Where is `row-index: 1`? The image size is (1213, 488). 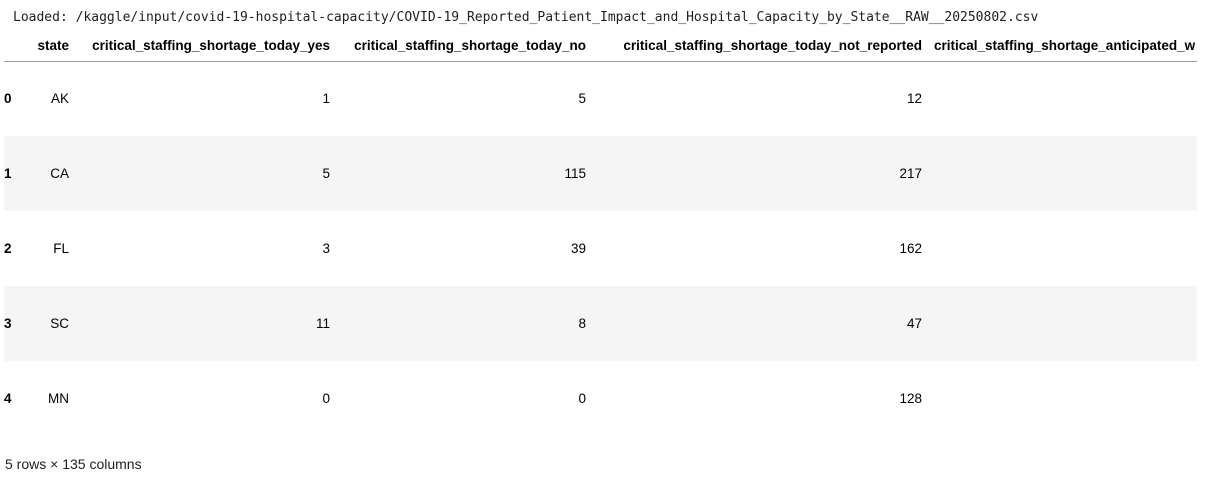 row-index: 1 is located at coordinates (8, 173).